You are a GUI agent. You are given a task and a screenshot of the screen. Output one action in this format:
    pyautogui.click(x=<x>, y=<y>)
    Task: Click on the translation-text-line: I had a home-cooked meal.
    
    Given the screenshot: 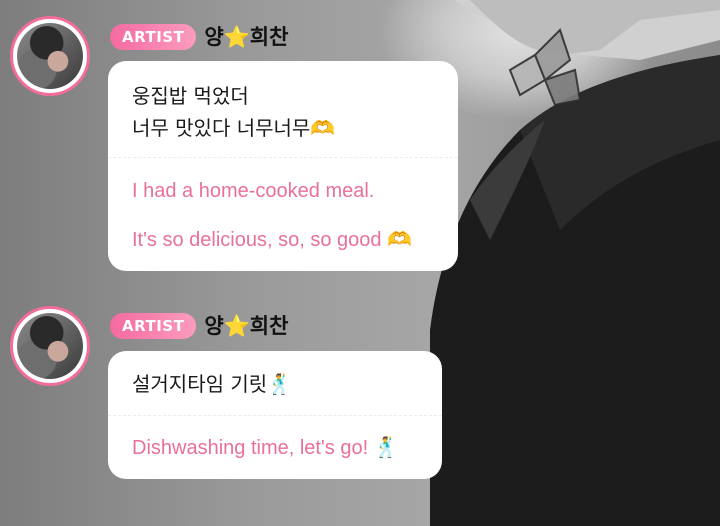 What is the action you would take?
    pyautogui.click(x=253, y=191)
    